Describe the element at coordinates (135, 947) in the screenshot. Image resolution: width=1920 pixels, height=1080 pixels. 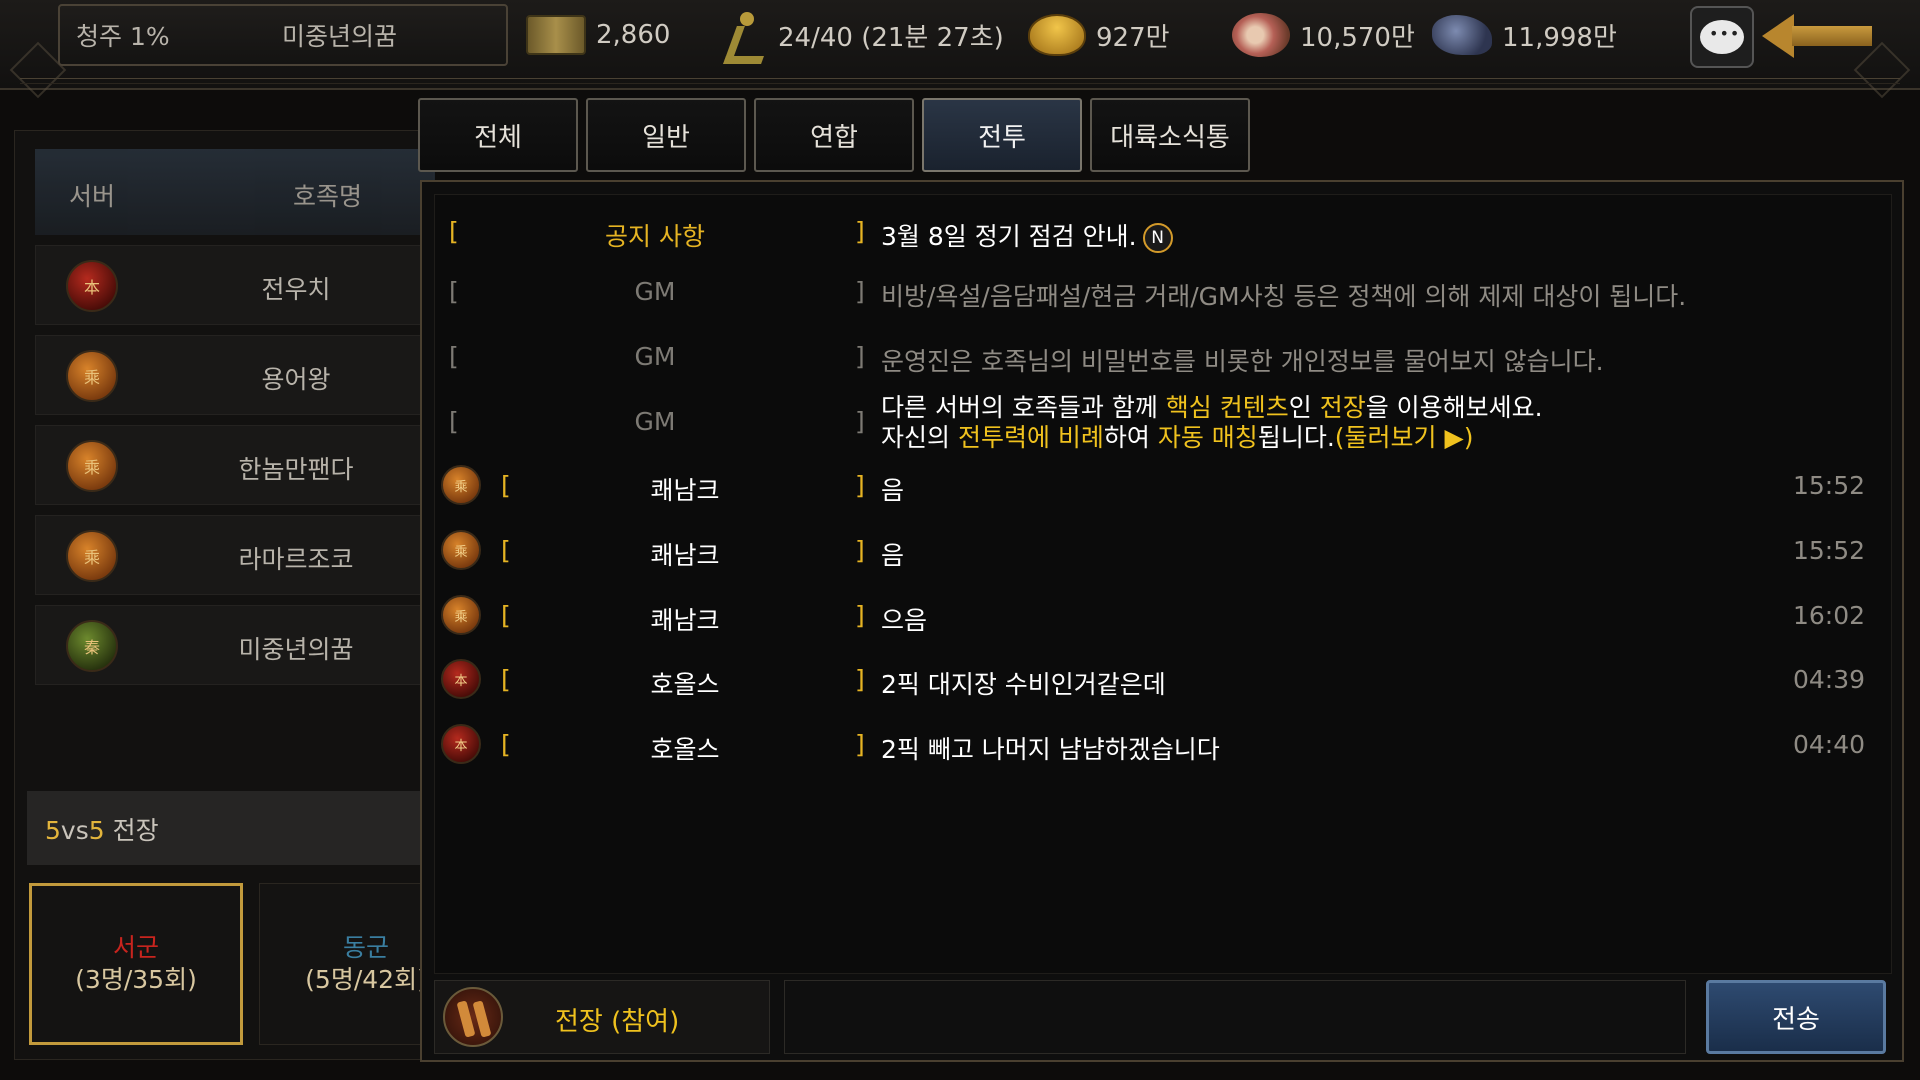
I see `west-team-name: 서군` at that location.